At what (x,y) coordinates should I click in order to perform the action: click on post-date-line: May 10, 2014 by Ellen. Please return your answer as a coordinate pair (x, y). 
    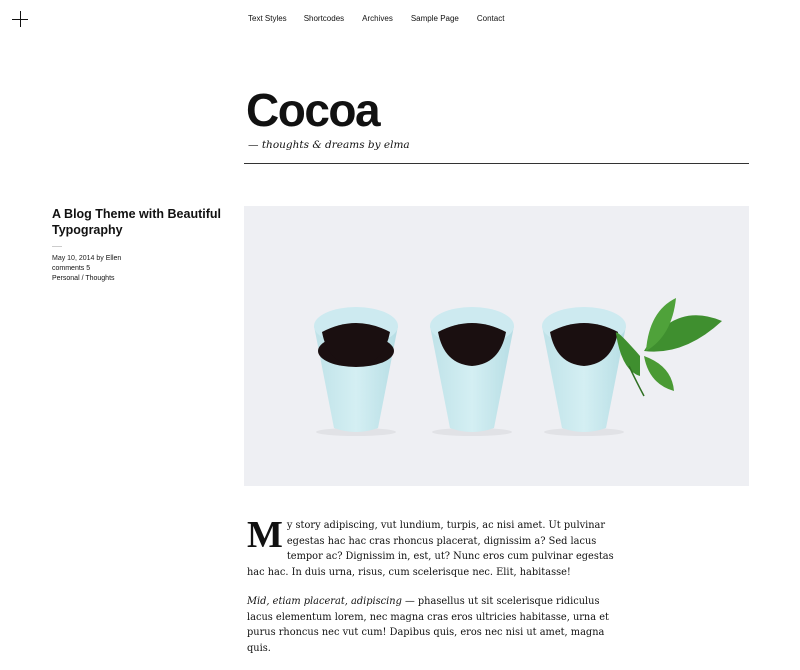
    Looking at the image, I should click on (86, 259).